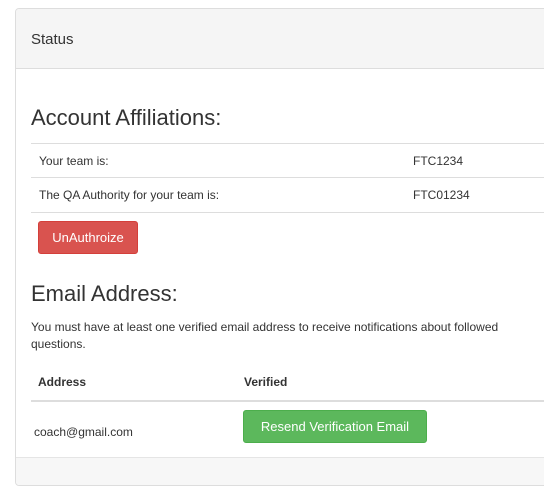 The image size is (544, 494). I want to click on team-label: Your team is:, so click(74, 161).